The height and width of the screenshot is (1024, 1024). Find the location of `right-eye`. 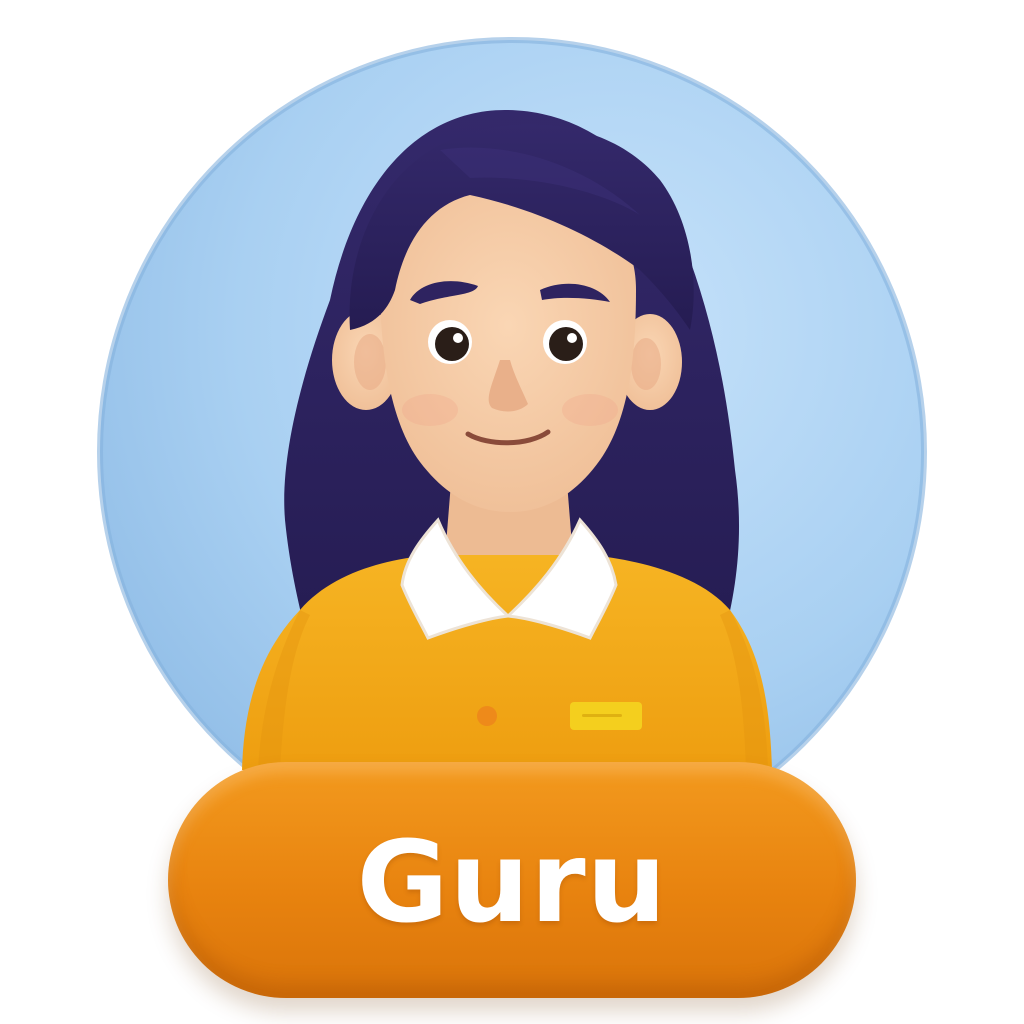

right-eye is located at coordinates (566, 344).